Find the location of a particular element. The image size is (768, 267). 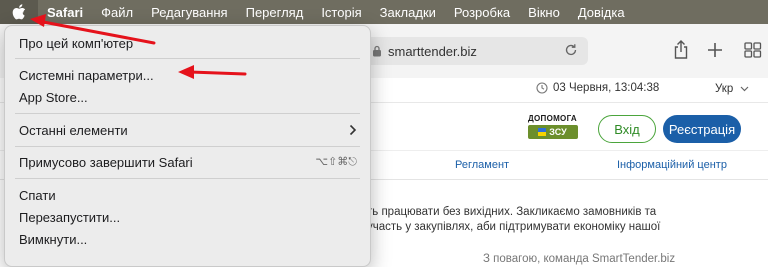

page-text-line-3: З повагою, команда SmartTender.biz is located at coordinates (579, 259).